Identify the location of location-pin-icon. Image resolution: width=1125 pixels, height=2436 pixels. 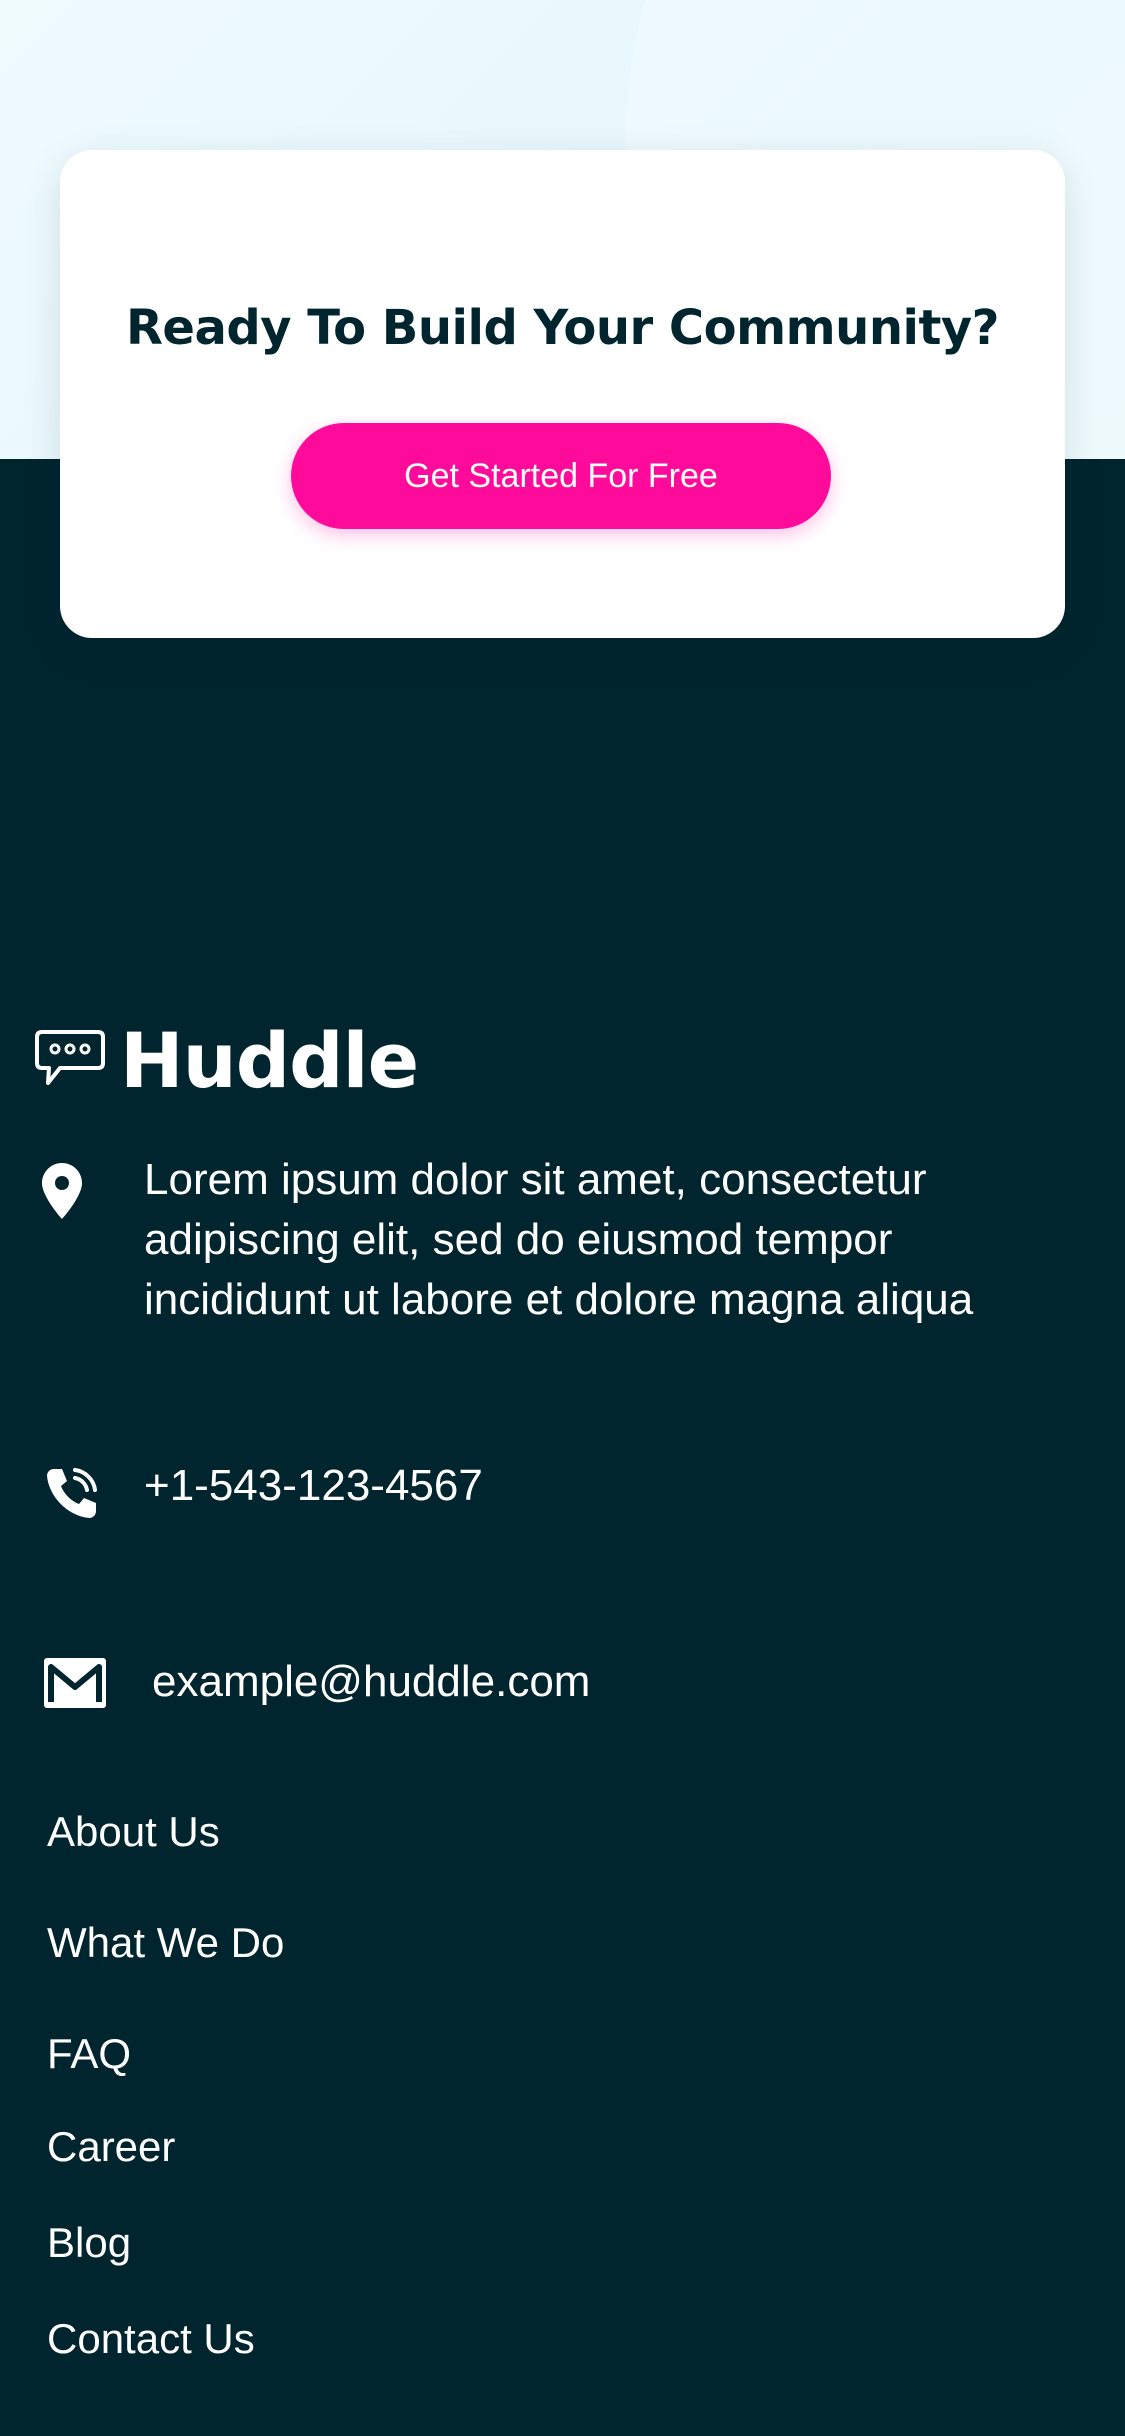
(62, 1191).